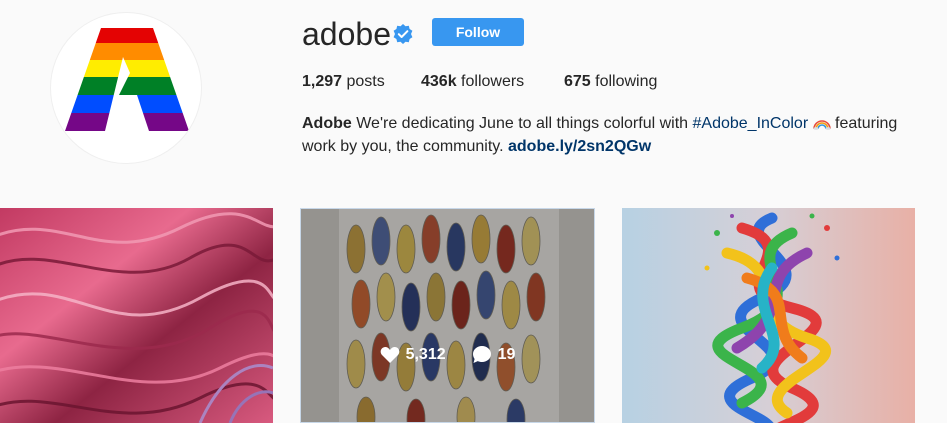 The height and width of the screenshot is (423, 947). What do you see at coordinates (447, 354) in the screenshot?
I see `post-hover-stats: 5,312 19` at bounding box center [447, 354].